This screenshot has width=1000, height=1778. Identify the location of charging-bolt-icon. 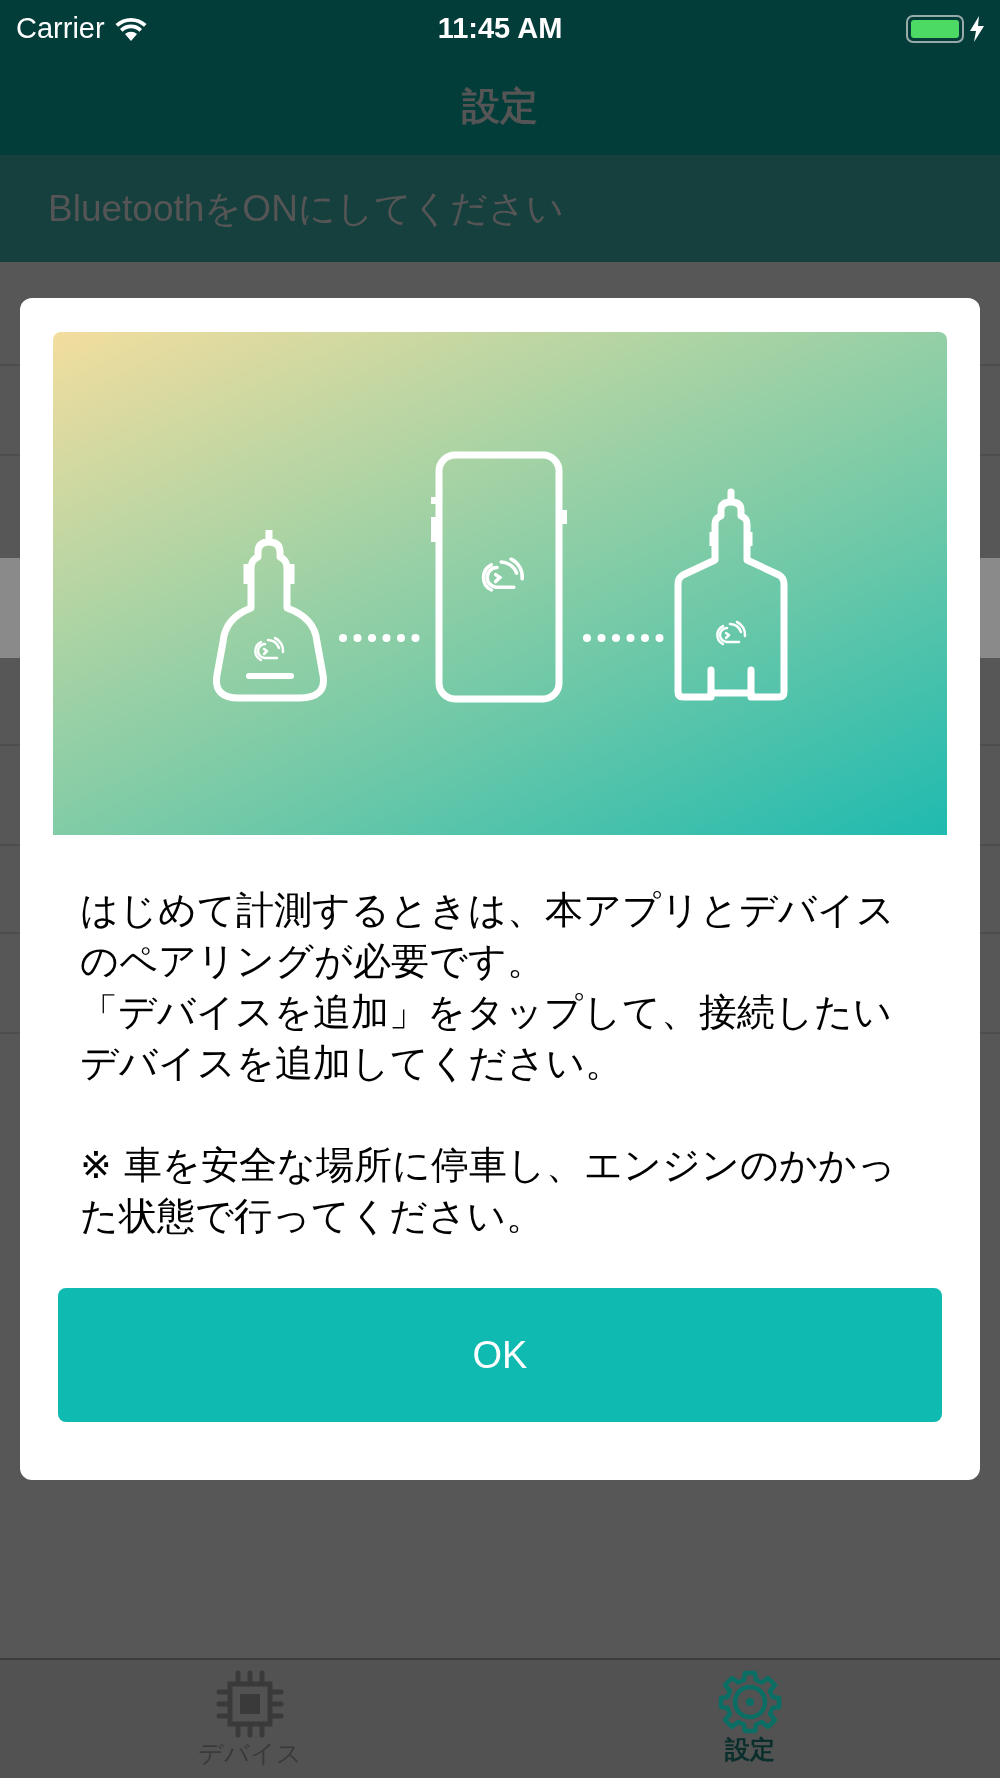
(977, 29).